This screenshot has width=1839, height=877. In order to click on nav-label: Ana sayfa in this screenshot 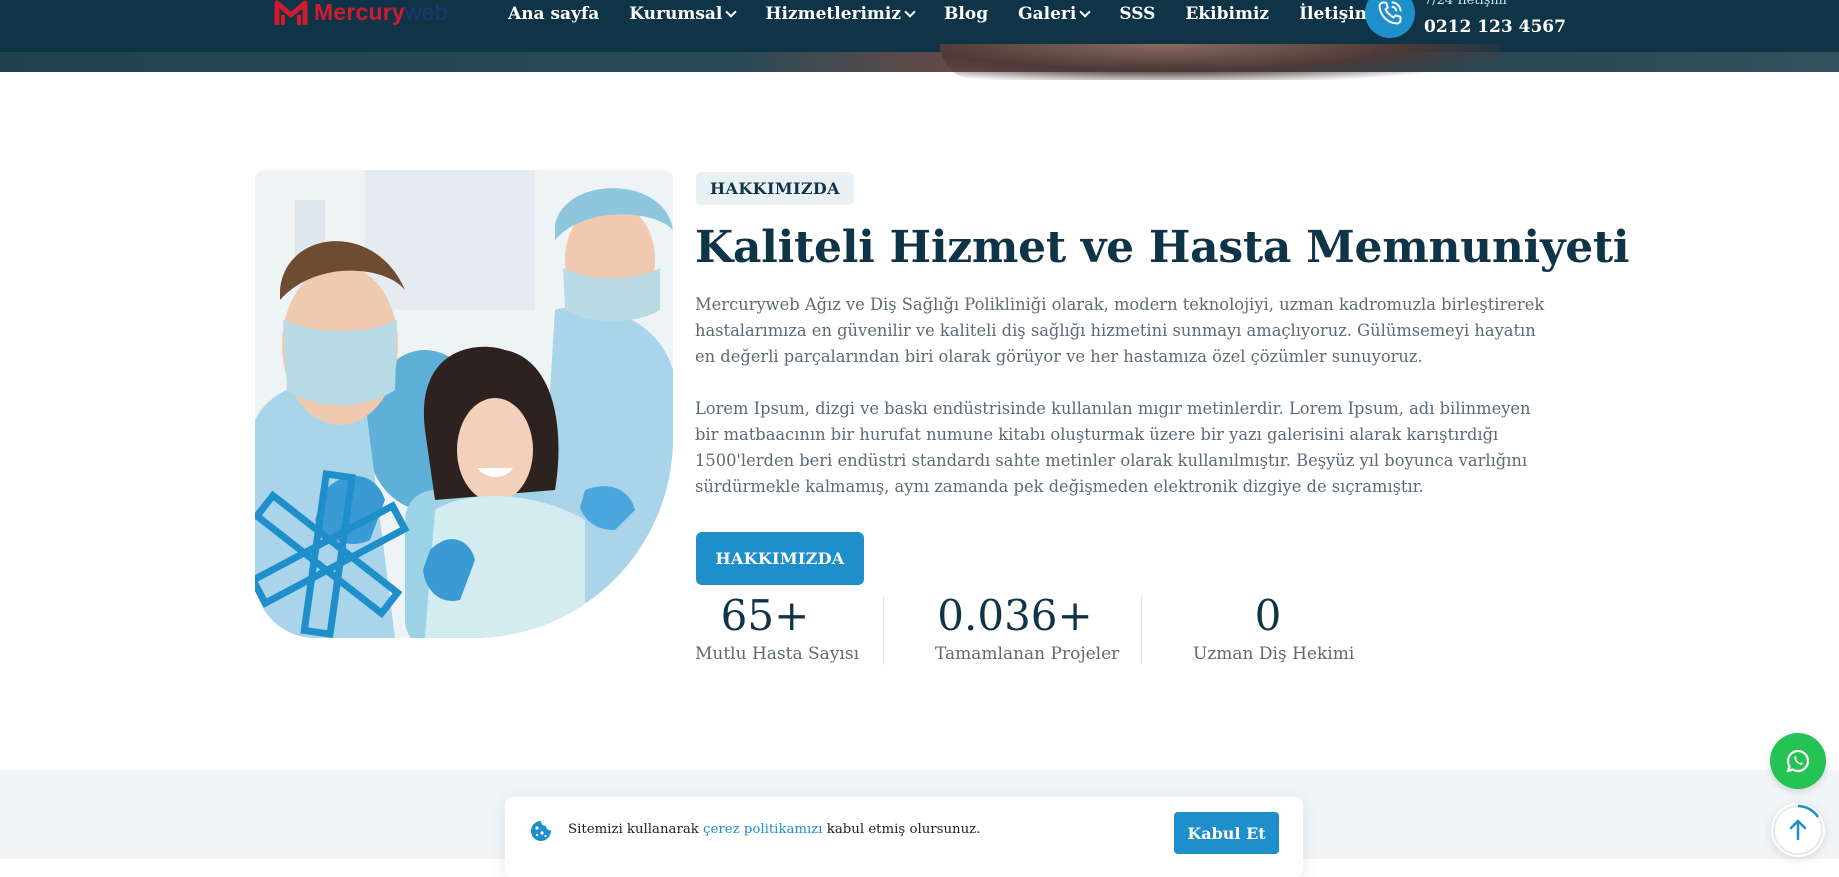, I will do `click(554, 14)`.